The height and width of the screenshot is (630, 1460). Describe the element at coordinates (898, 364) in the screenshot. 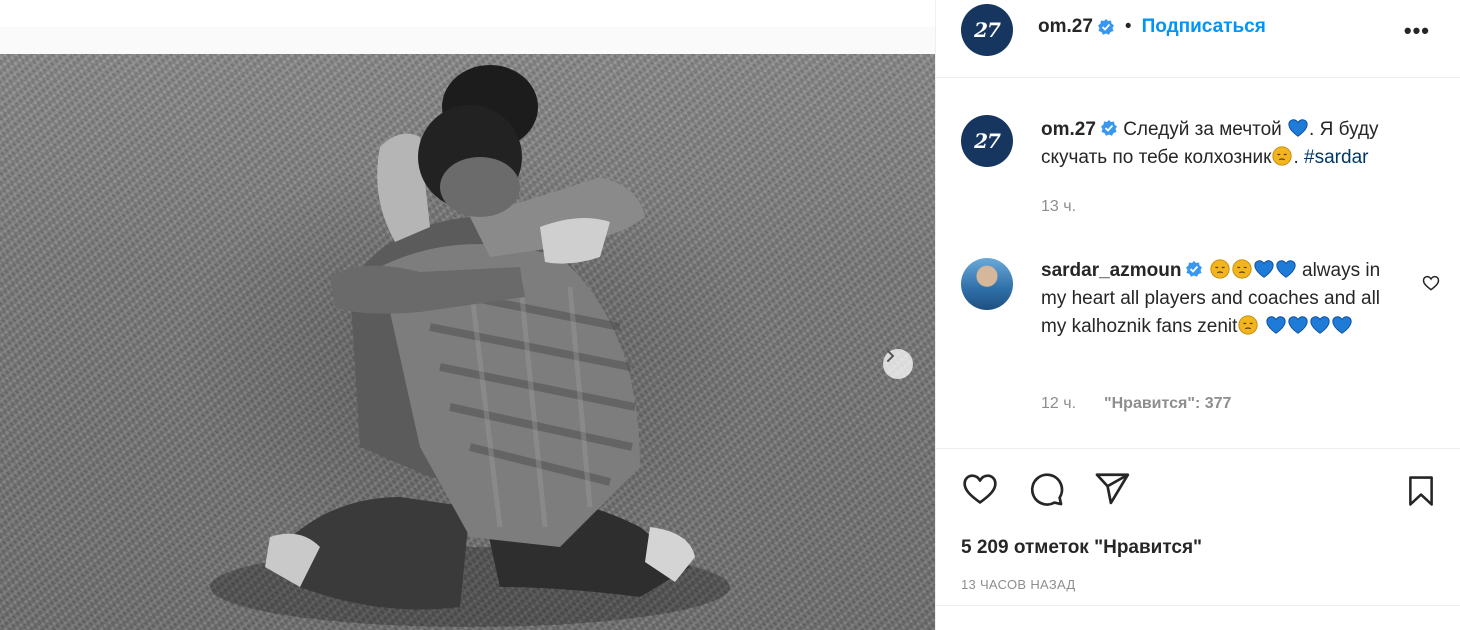

I see `carousel-next-button` at that location.